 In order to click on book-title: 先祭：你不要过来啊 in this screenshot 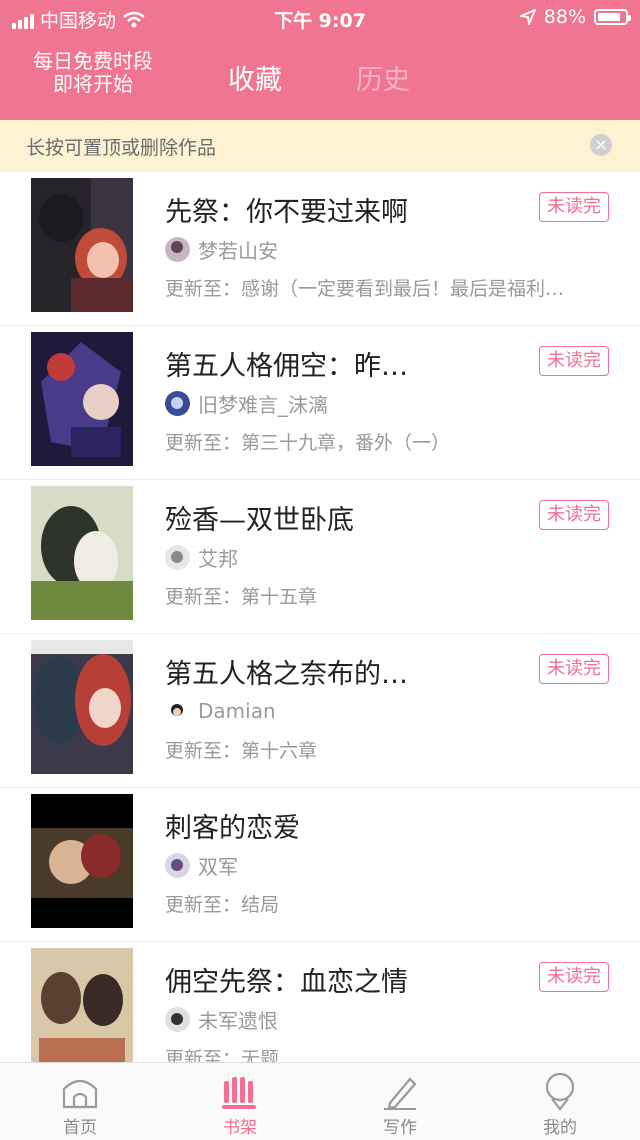, I will do `click(286, 212)`.